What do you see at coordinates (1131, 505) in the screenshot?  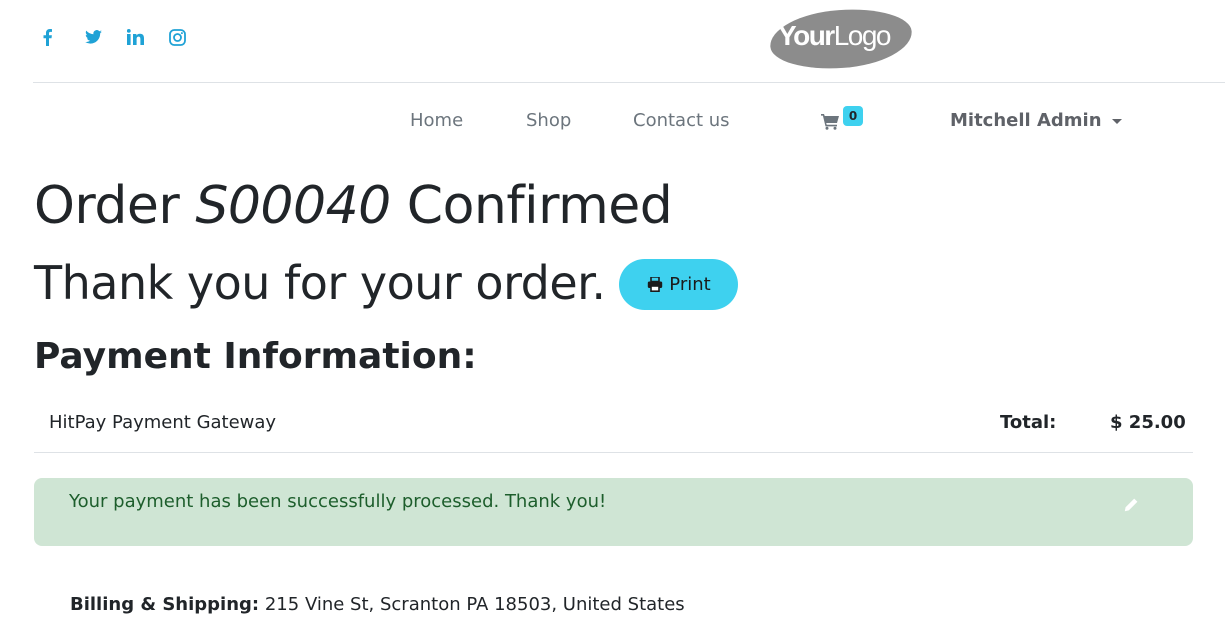 I see `pencil-icon` at bounding box center [1131, 505].